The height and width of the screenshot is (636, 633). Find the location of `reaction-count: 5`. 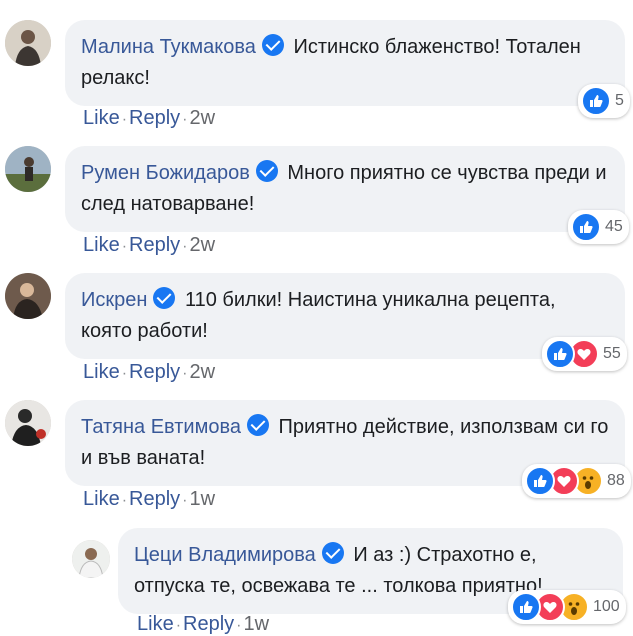

reaction-count: 5 is located at coordinates (619, 100).